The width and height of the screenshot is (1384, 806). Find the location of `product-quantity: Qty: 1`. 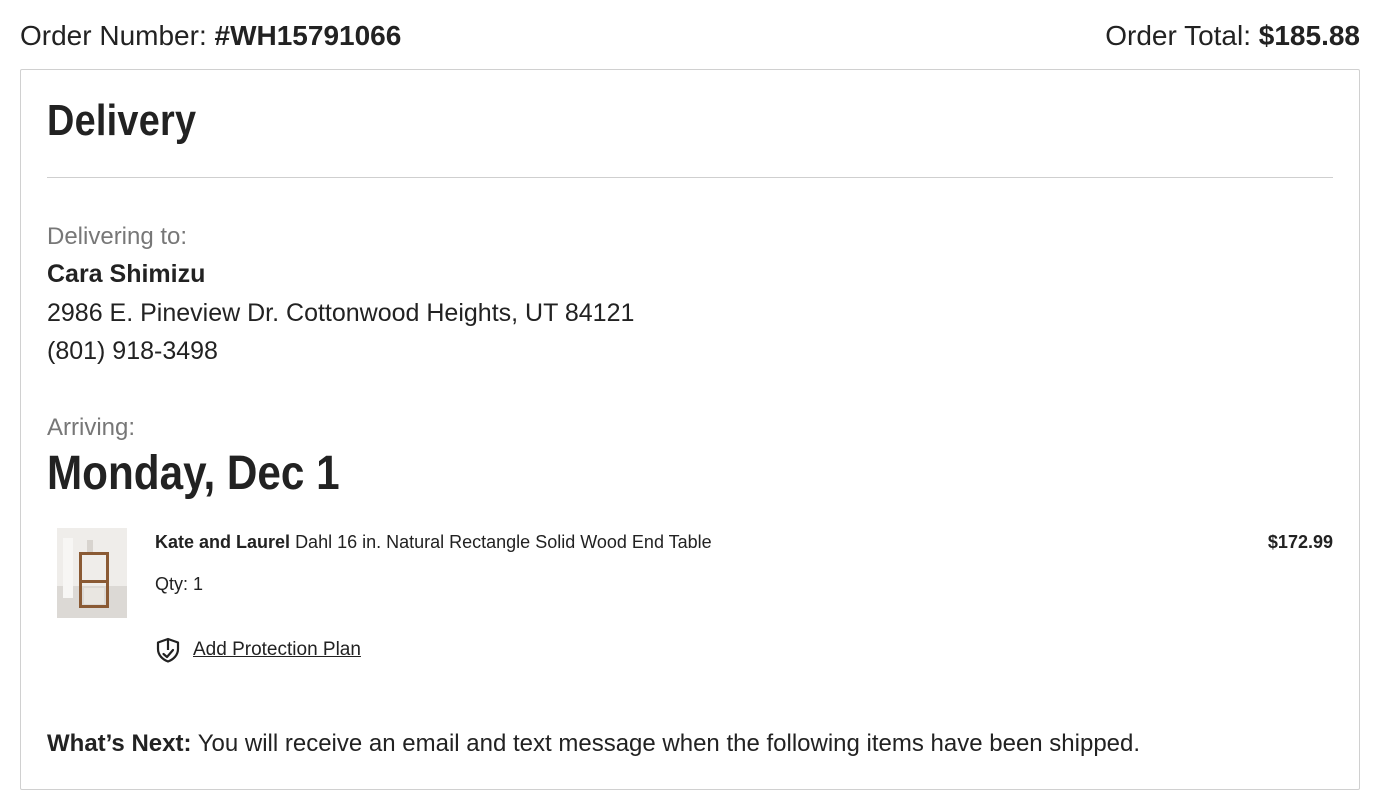

product-quantity: Qty: 1 is located at coordinates (179, 584).